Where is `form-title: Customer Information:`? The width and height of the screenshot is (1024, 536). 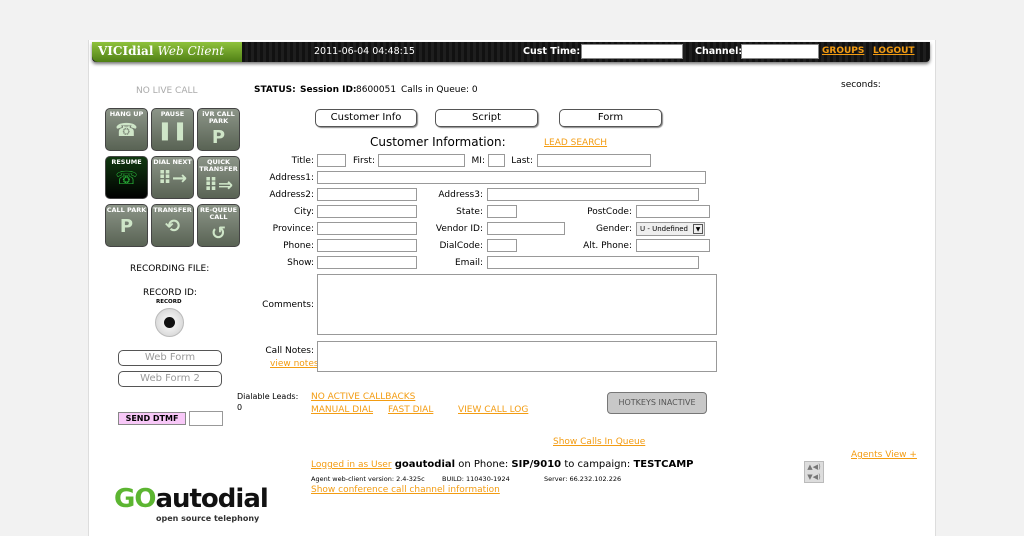 form-title: Customer Information: is located at coordinates (438, 142).